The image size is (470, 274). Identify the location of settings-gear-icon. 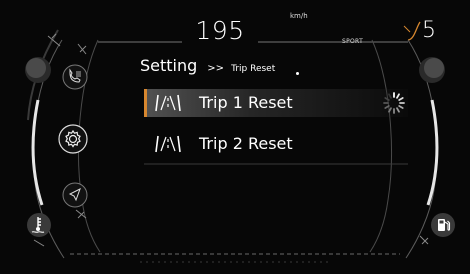
(73, 139).